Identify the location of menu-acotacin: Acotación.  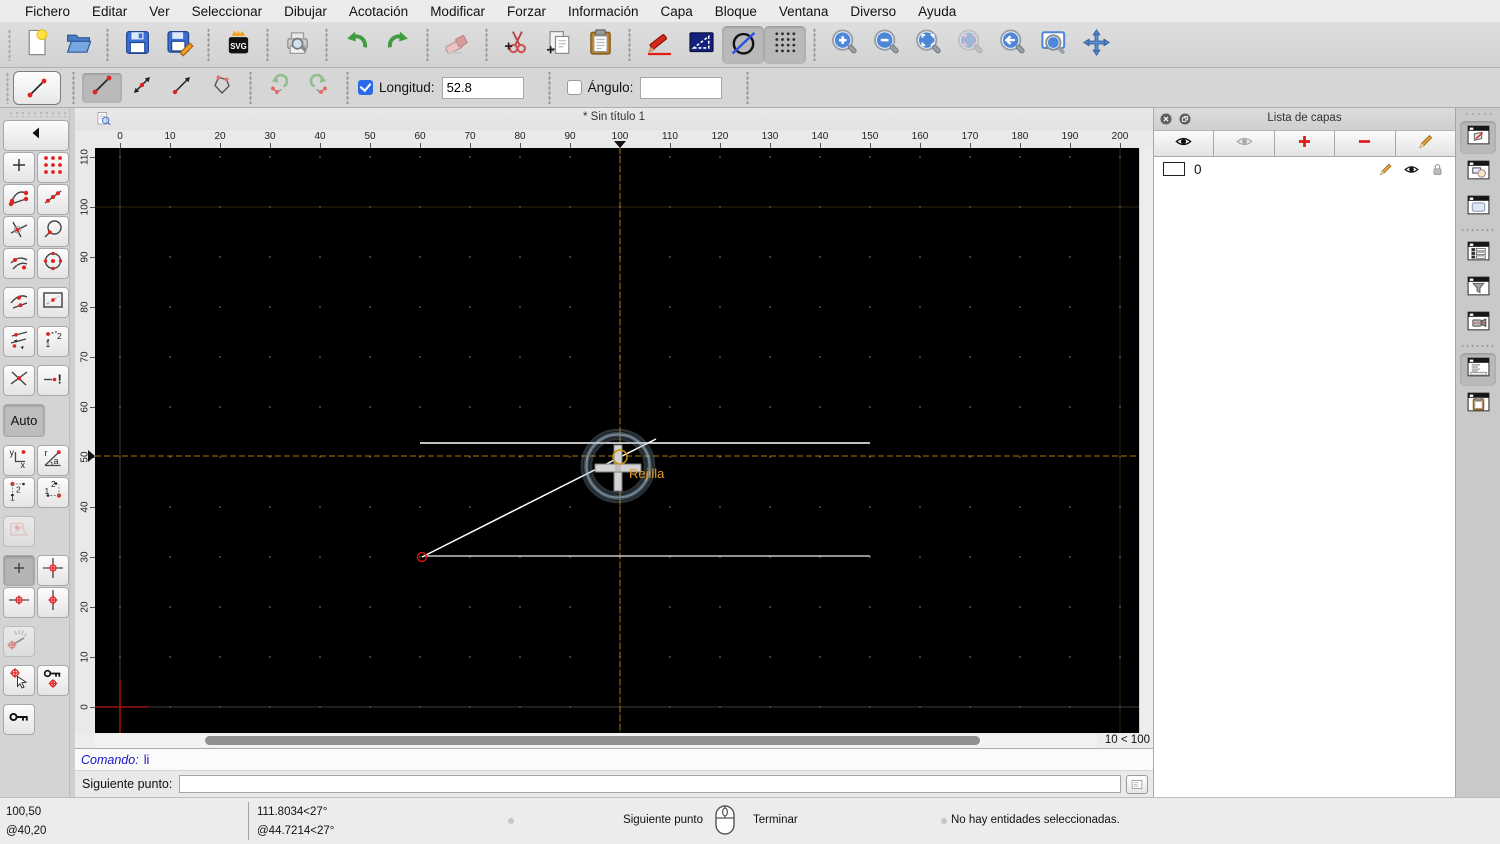
(378, 11).